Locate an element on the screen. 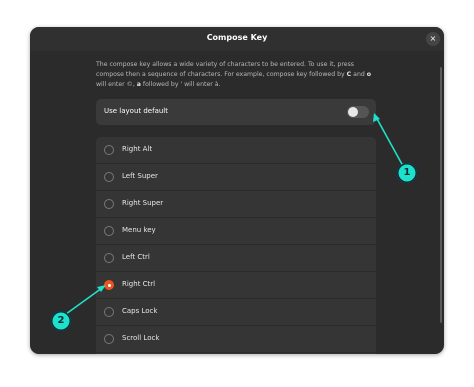  option-label: Left Ctrl is located at coordinates (136, 257).